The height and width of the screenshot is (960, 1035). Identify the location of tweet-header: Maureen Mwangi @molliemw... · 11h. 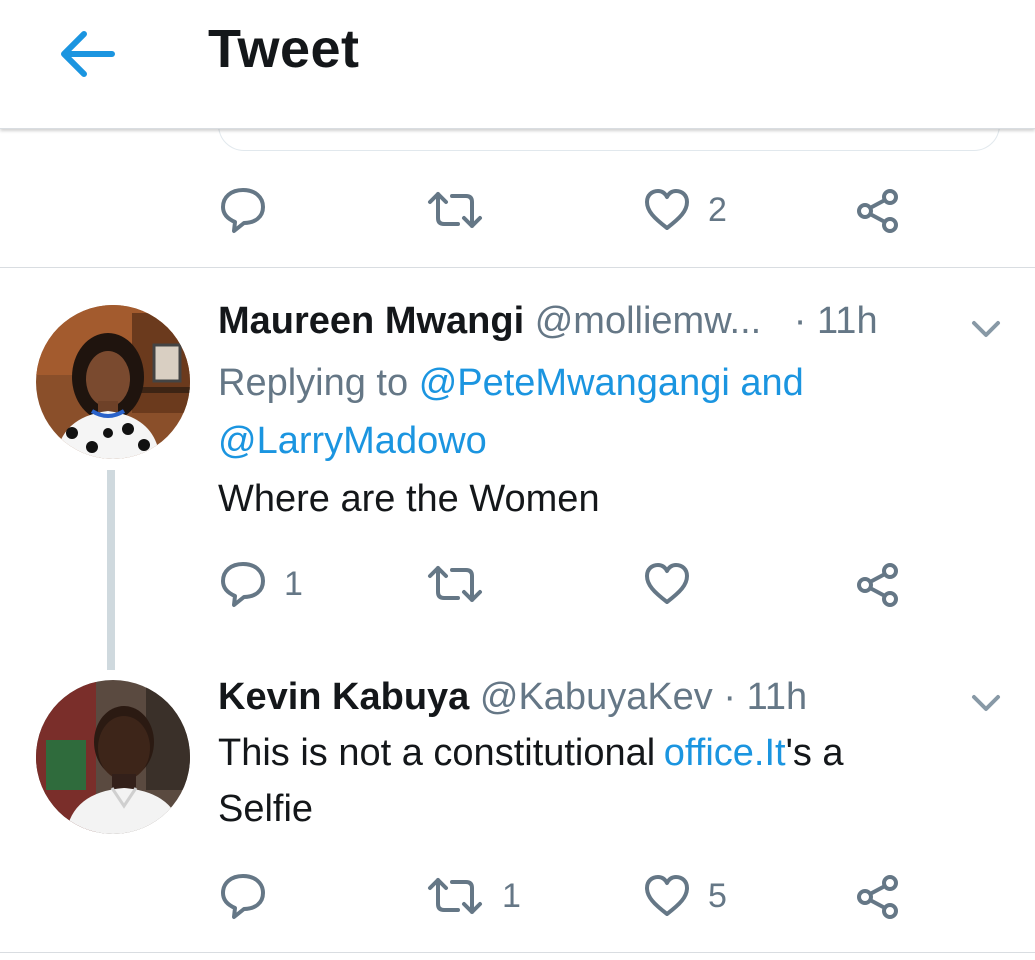
(548, 321).